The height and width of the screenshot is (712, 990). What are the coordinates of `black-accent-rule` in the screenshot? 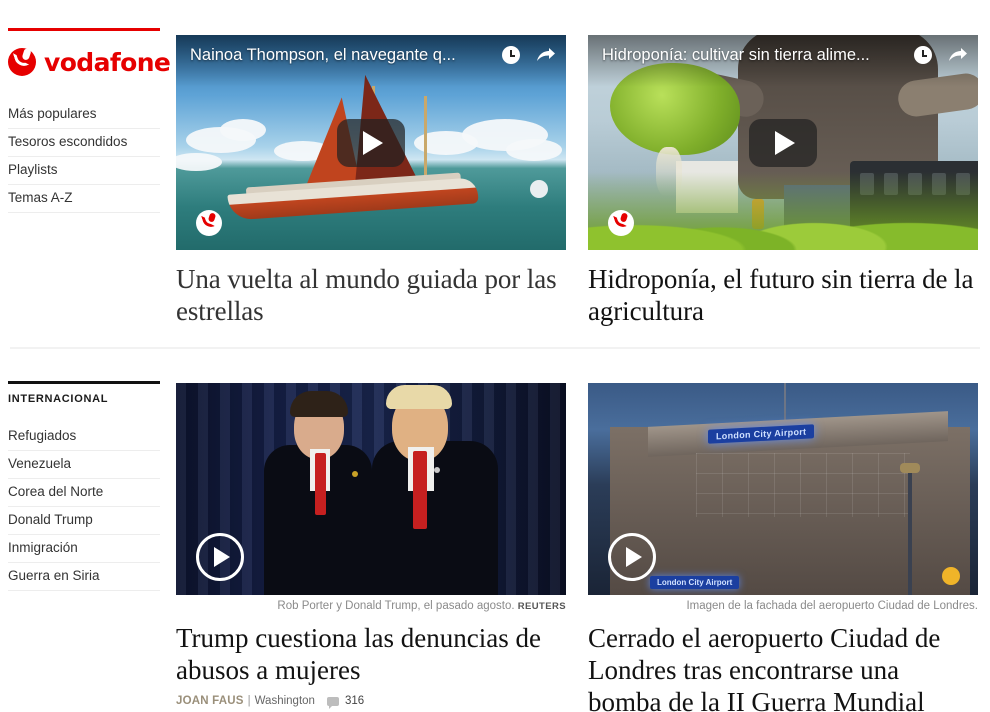 It's located at (84, 382).